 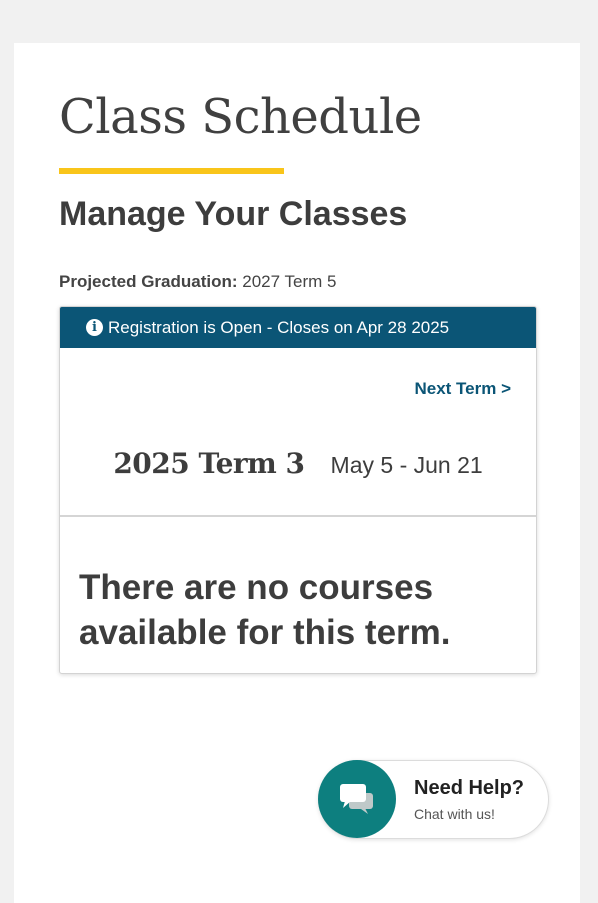 I want to click on divider, so click(x=298, y=516).